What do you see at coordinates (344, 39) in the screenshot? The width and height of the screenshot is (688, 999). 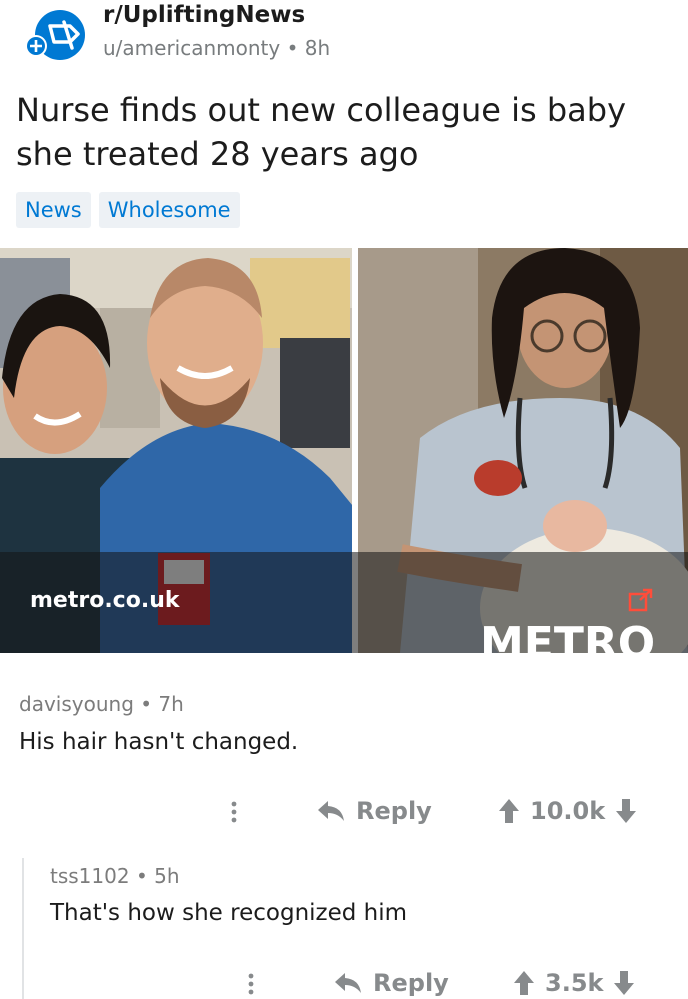 I see `post-header: r/UpliftingNews u/americanmonty • 8h` at bounding box center [344, 39].